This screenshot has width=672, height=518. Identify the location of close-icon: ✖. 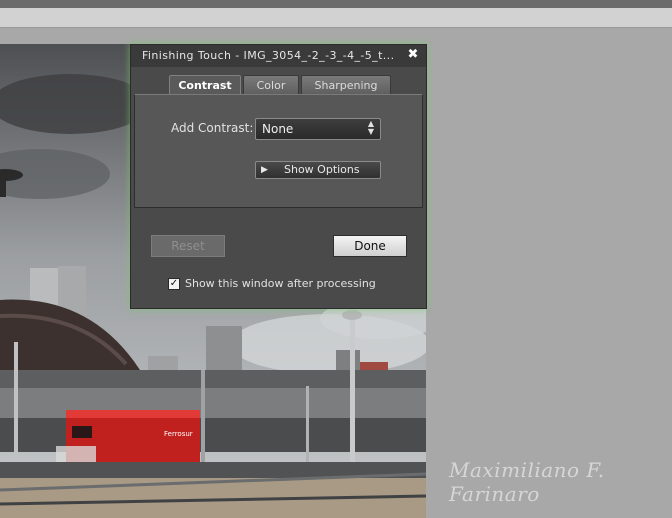
(413, 55).